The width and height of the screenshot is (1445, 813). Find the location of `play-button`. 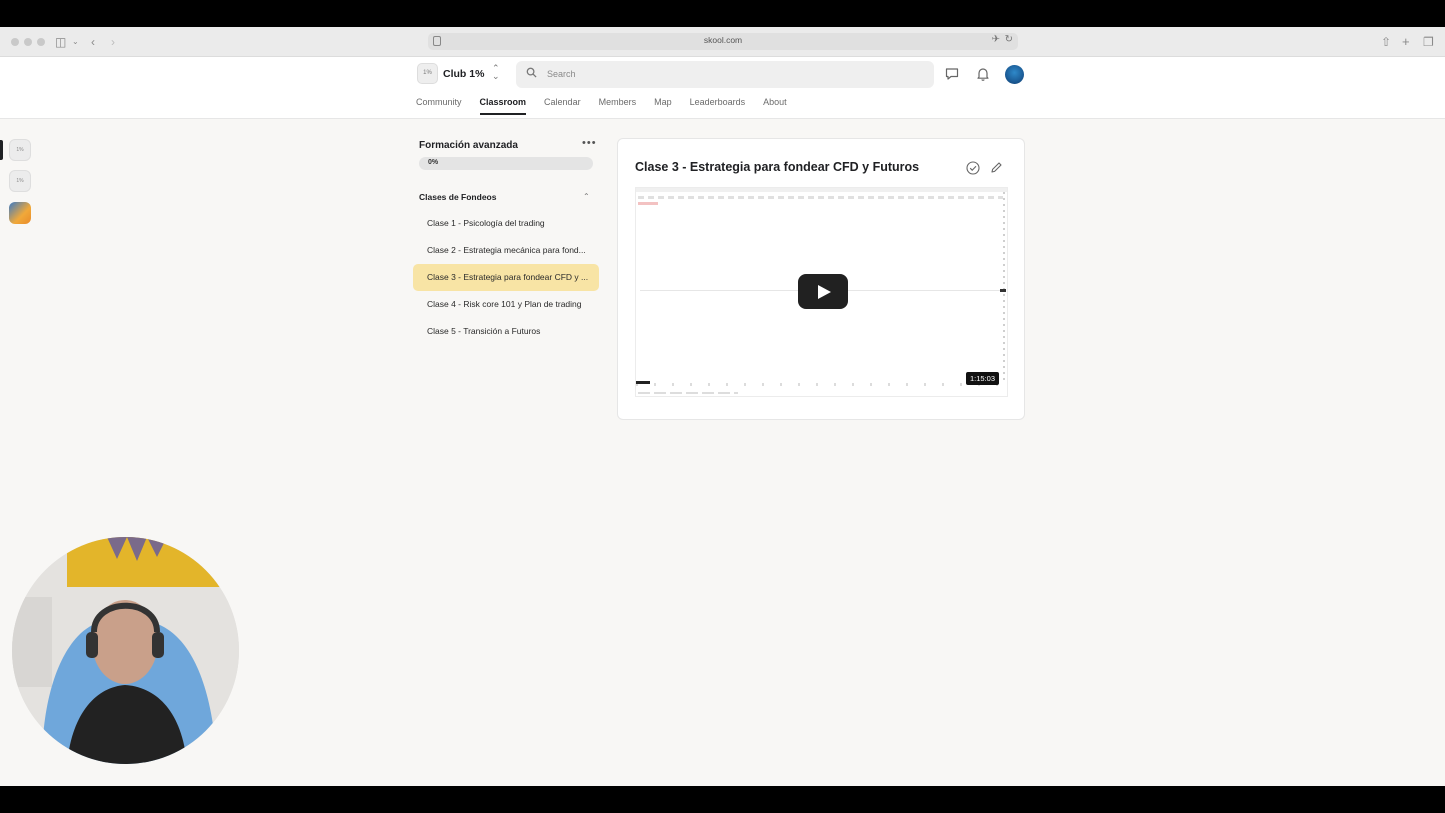

play-button is located at coordinates (823, 291).